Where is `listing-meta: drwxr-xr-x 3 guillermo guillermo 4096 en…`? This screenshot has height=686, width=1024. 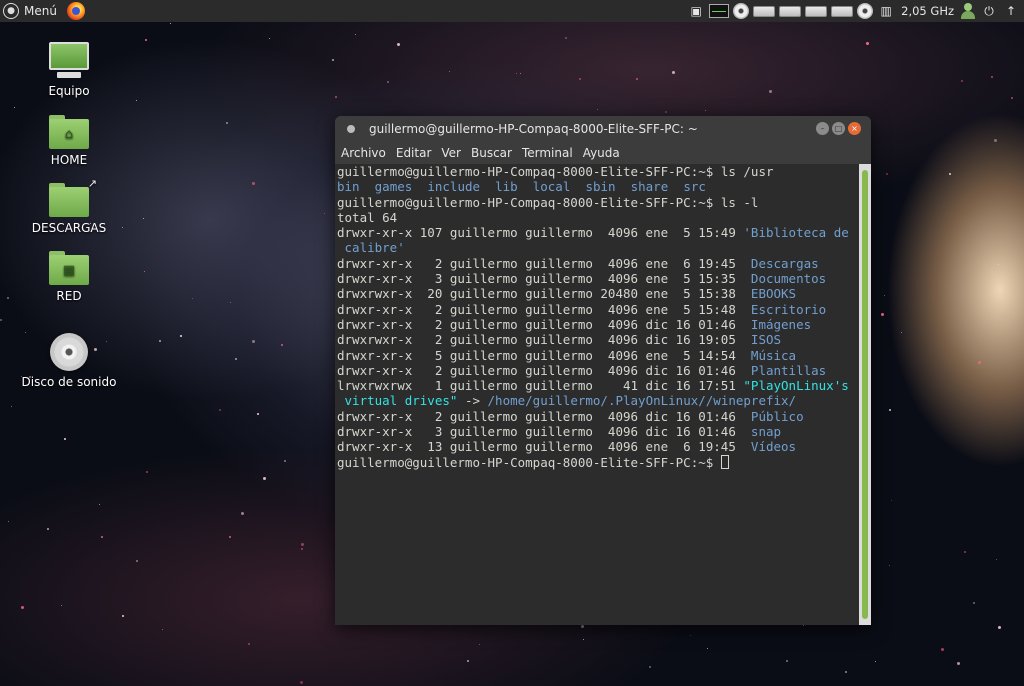 listing-meta: drwxr-xr-x 3 guillermo guillermo 4096 en… is located at coordinates (540, 279).